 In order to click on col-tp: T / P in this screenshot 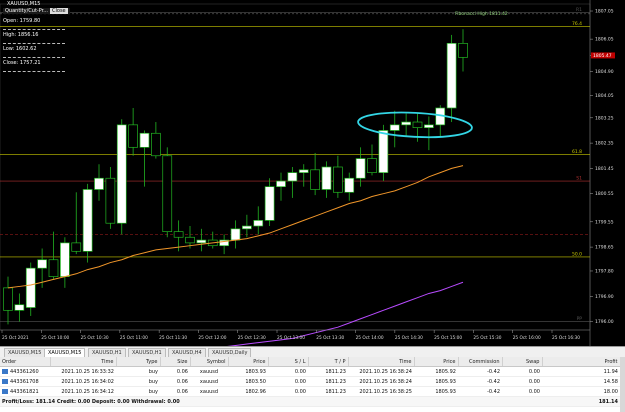, I will do `click(328, 362)`.